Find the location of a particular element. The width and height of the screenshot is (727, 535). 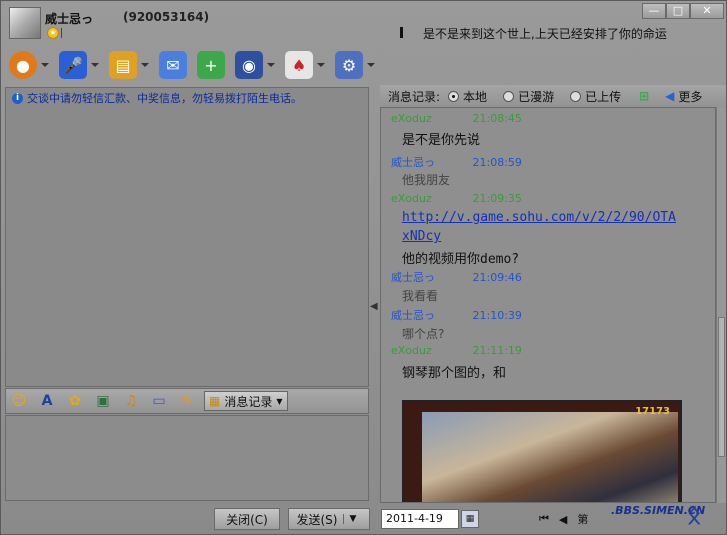

folder-icon: ▤ is located at coordinates (123, 65).